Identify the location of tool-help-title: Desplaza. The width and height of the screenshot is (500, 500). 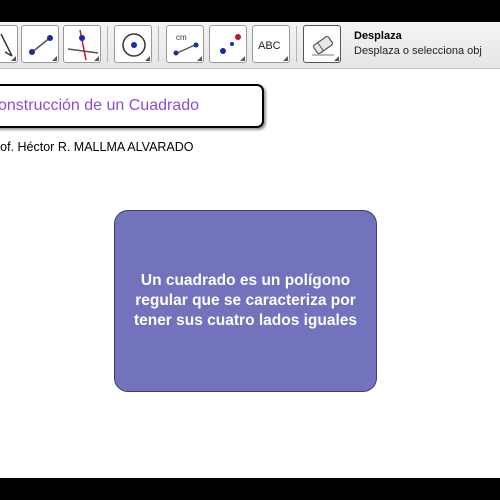
(378, 36).